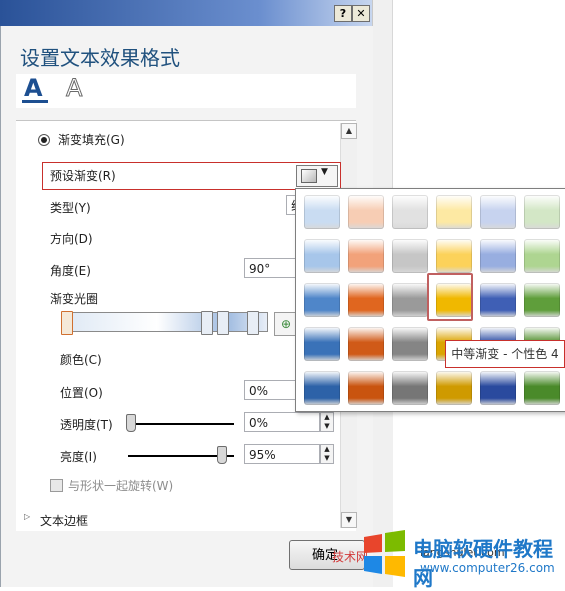 This screenshot has width=565, height=591. Describe the element at coordinates (186, 91) in the screenshot. I see `category-icon-row: A A` at that location.